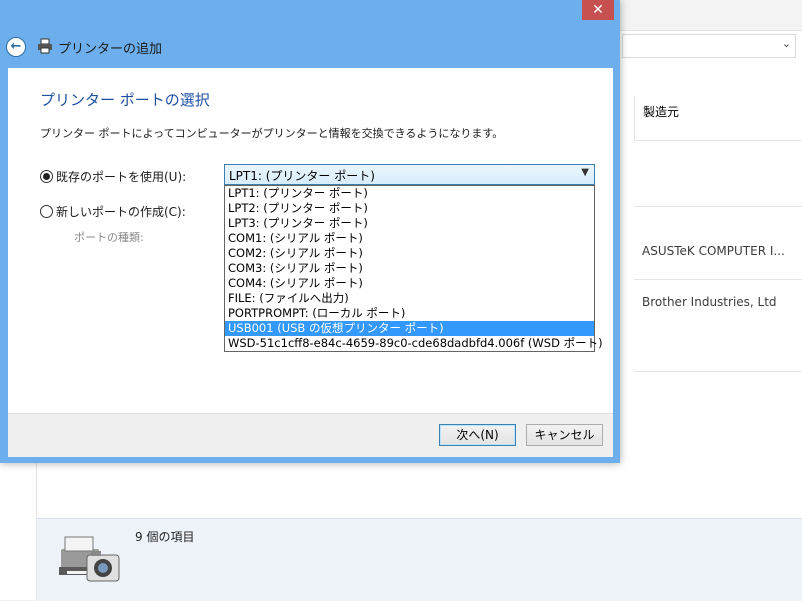 This screenshot has width=802, height=601. I want to click on close-button: ✕, so click(598, 10).